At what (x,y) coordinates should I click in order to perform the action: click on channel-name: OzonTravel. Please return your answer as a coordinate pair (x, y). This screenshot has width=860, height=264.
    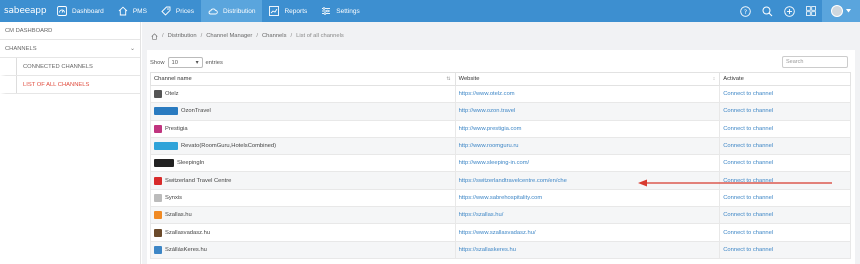
    Looking at the image, I should click on (196, 111).